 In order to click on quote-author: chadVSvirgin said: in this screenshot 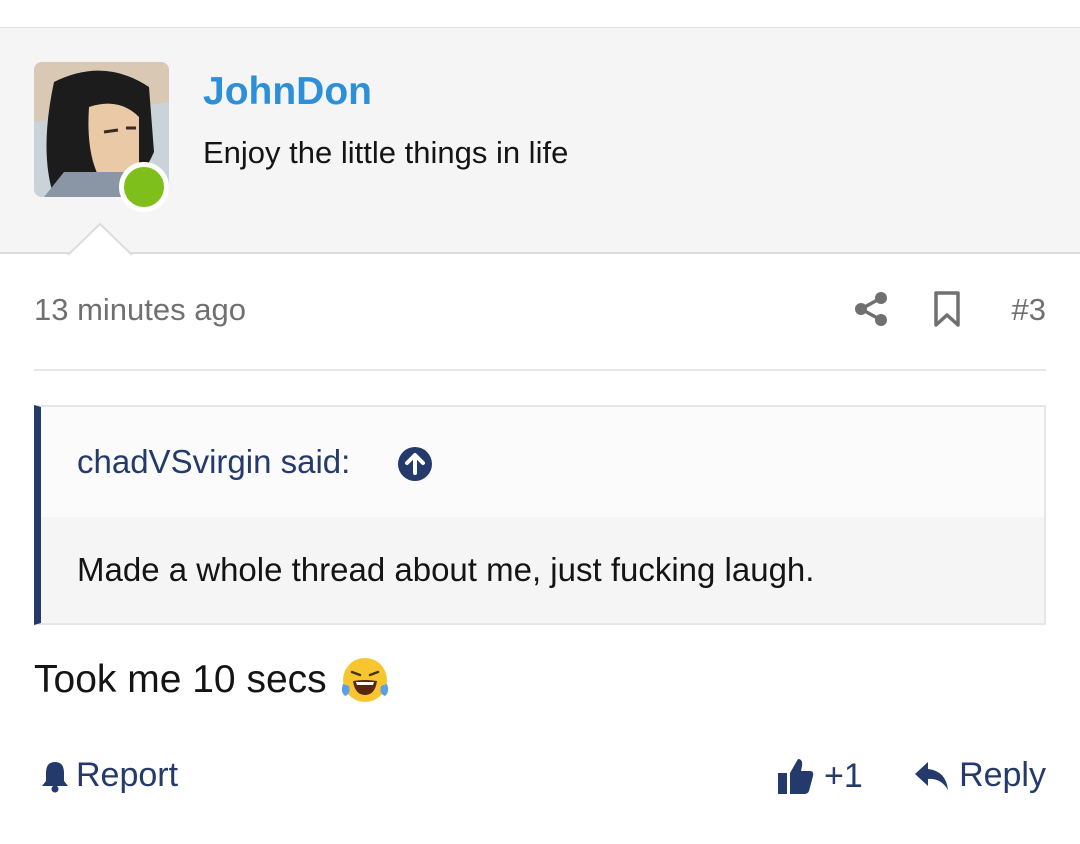, I will do `click(213, 462)`.